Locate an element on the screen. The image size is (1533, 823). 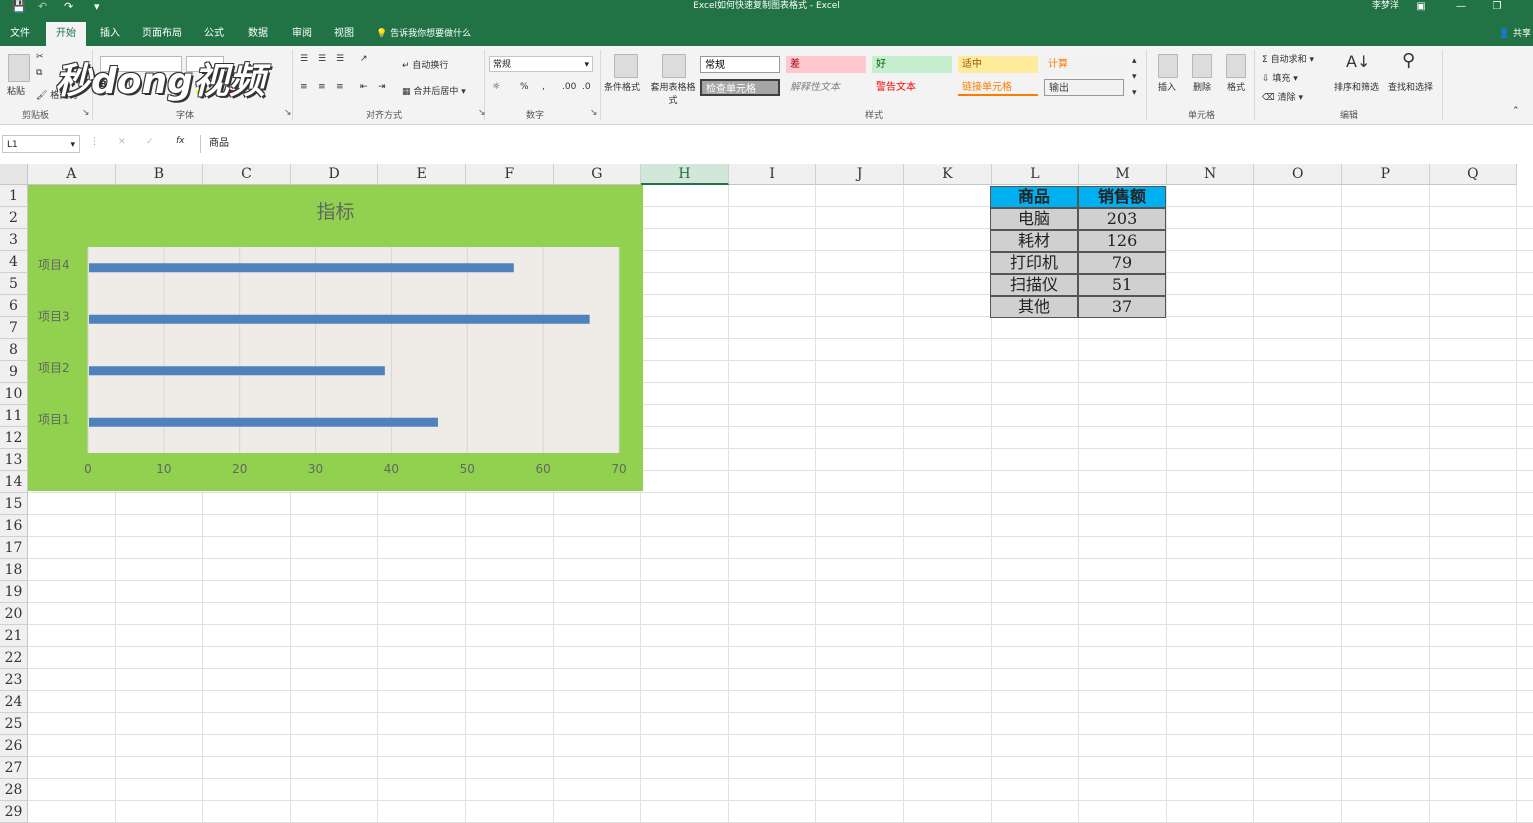
middle-align-icon: ☰ is located at coordinates (322, 59).